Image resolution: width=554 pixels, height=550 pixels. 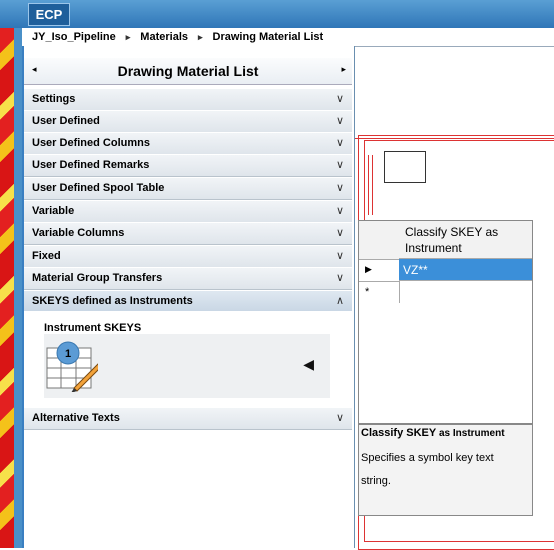 I want to click on section-variable-columns: Variable Columns ∨, so click(x=188, y=233).